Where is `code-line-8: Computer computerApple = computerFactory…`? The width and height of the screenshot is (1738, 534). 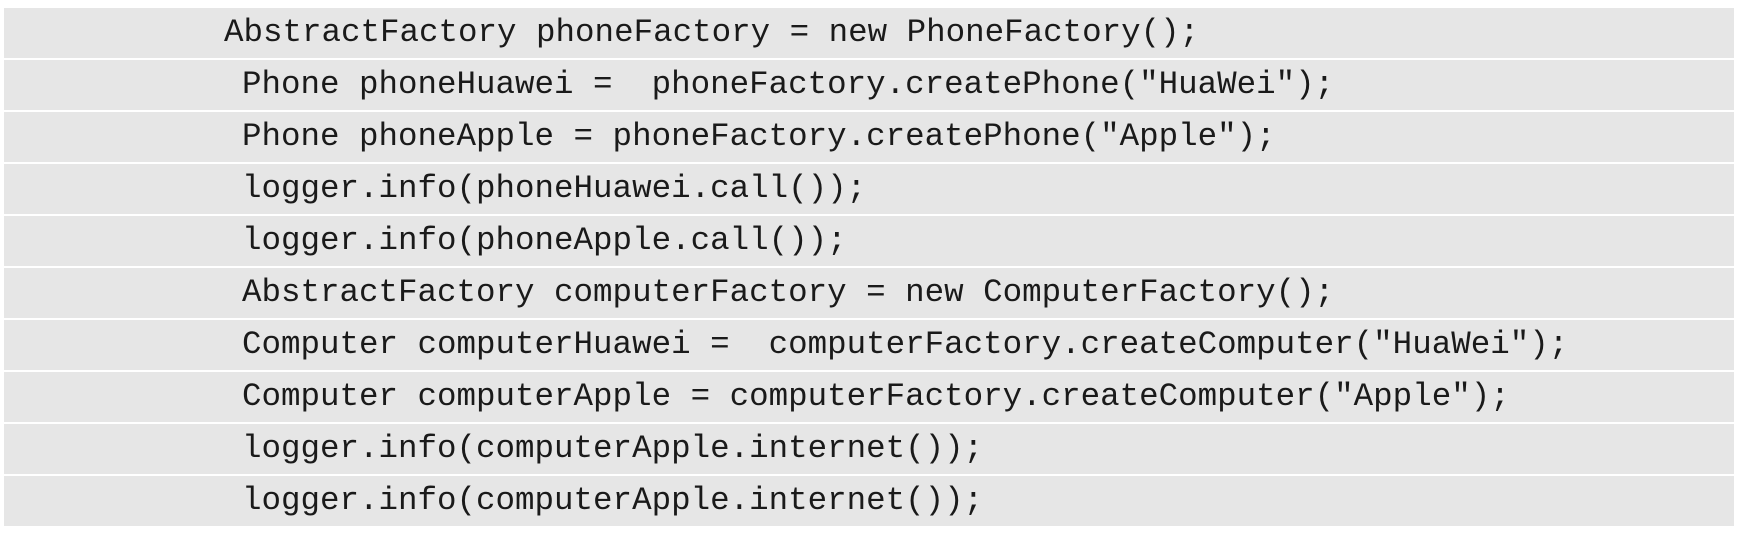 code-line-8: Computer computerApple = computerFactory… is located at coordinates (869, 397).